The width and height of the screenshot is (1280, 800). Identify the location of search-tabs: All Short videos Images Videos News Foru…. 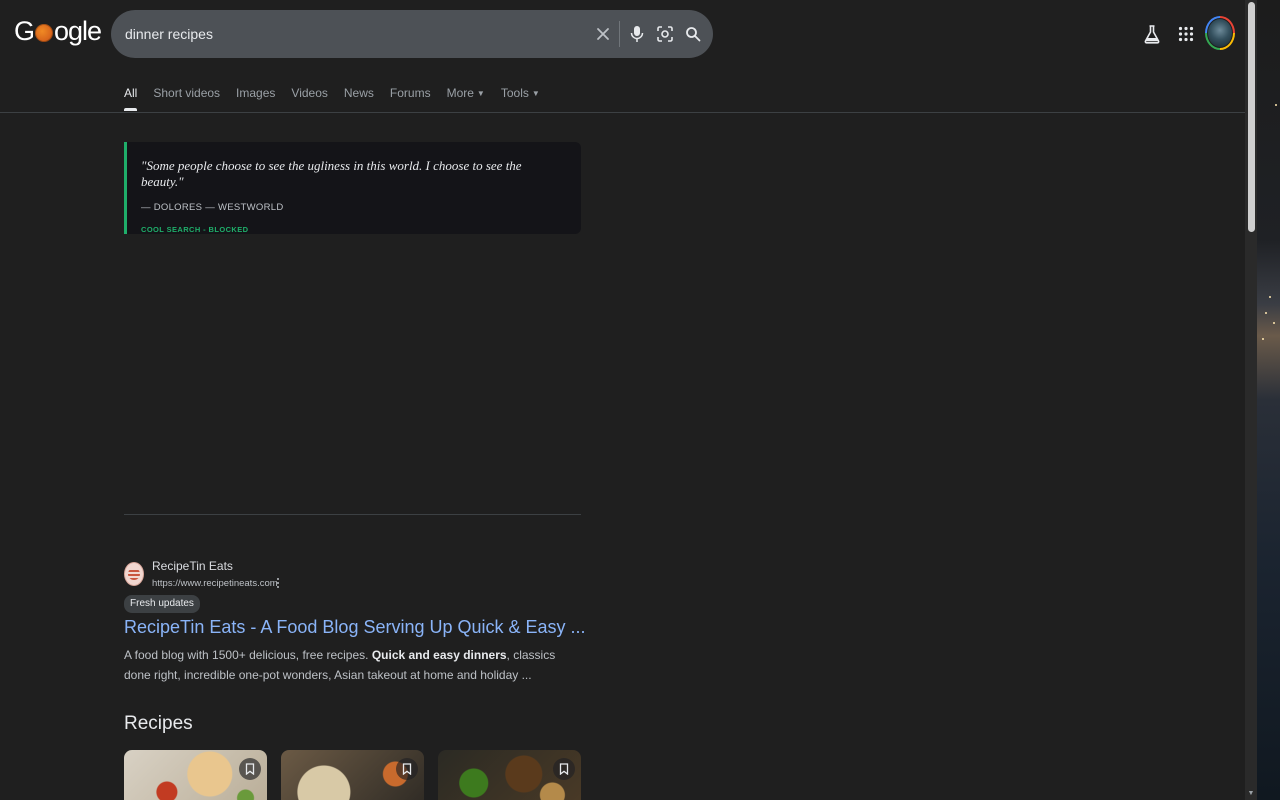
(340, 98).